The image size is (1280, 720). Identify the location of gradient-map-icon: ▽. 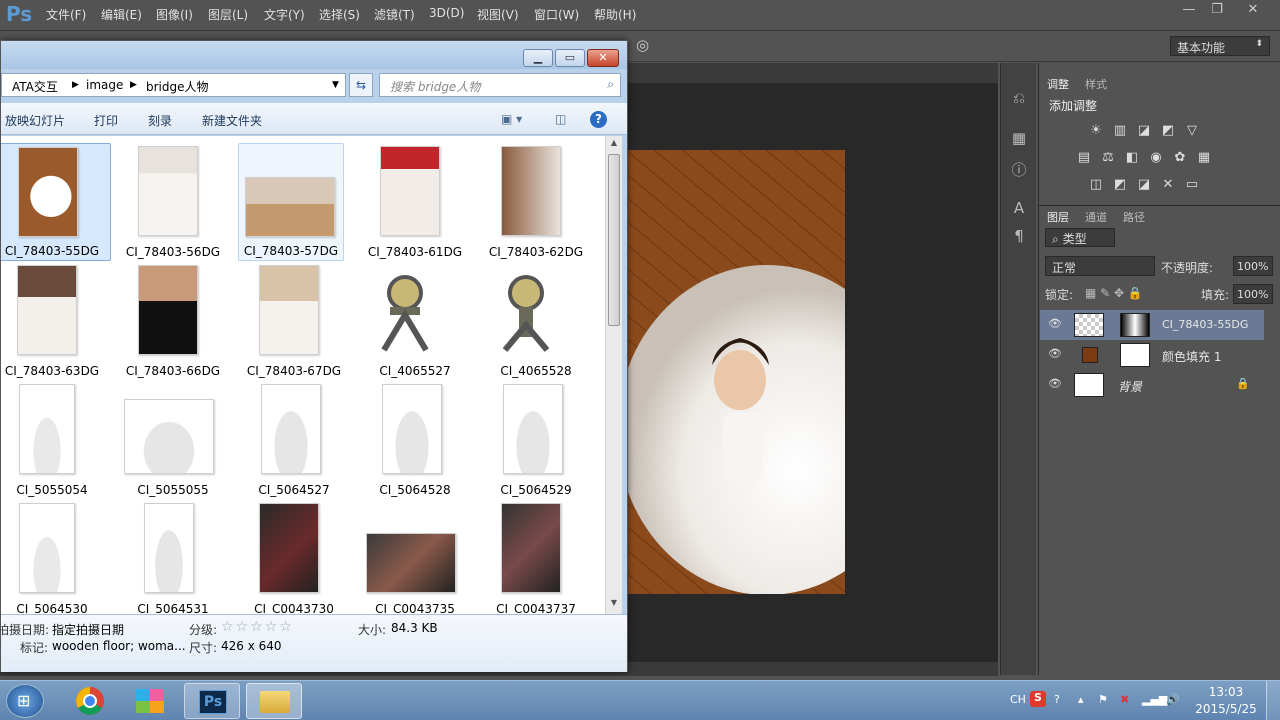
(1192, 131).